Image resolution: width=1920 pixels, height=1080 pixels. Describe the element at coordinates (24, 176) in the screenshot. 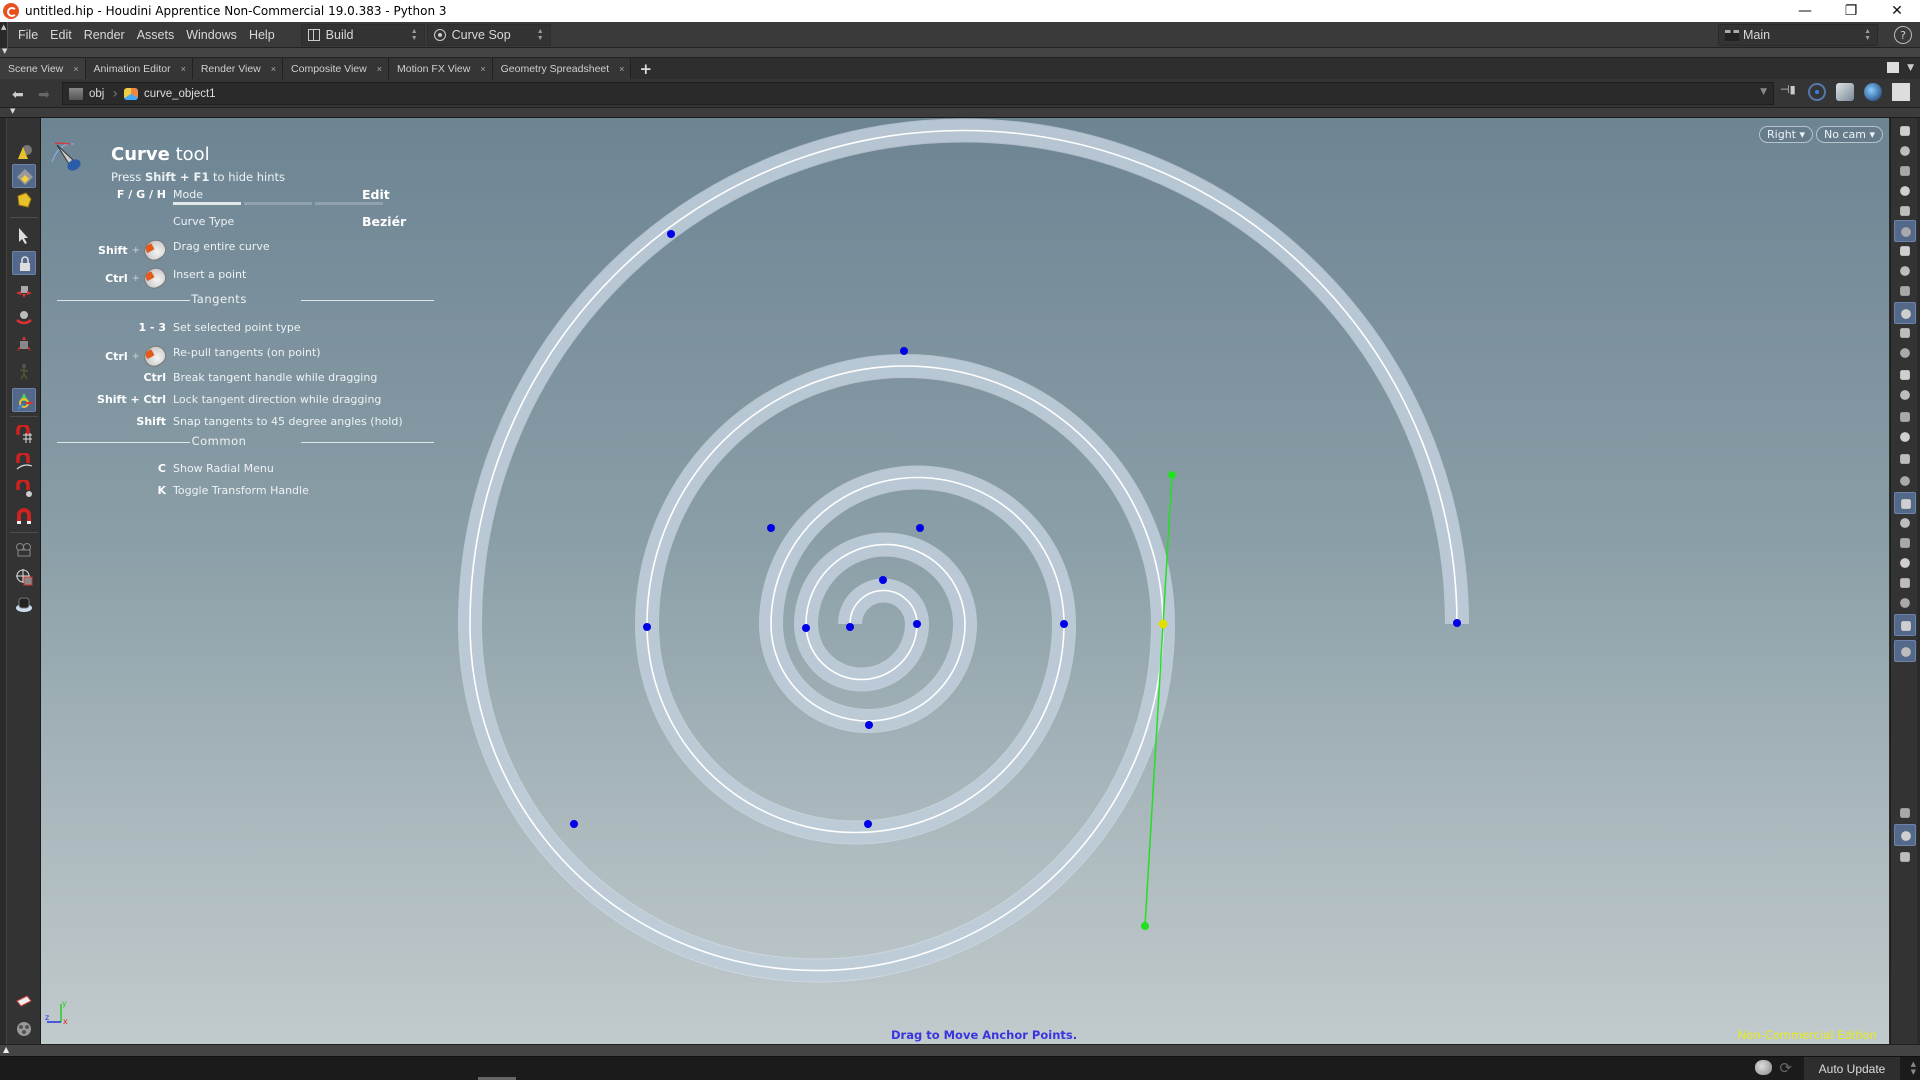

I see `select-mode-button` at that location.